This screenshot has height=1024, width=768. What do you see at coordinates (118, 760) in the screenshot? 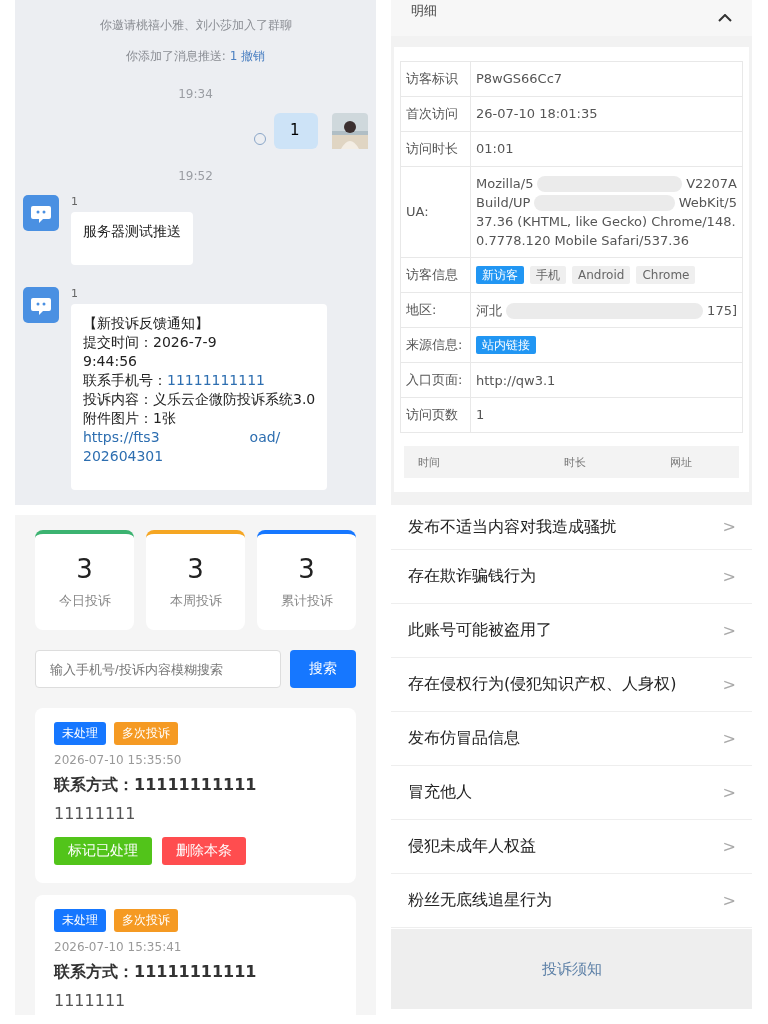
I see `complaint-time: 2026-07-10 15:35:50` at bounding box center [118, 760].